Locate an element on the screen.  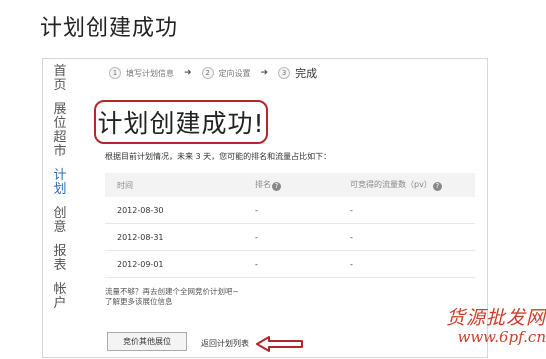
sidebar-item-reports: 报表 is located at coordinates (60, 259).